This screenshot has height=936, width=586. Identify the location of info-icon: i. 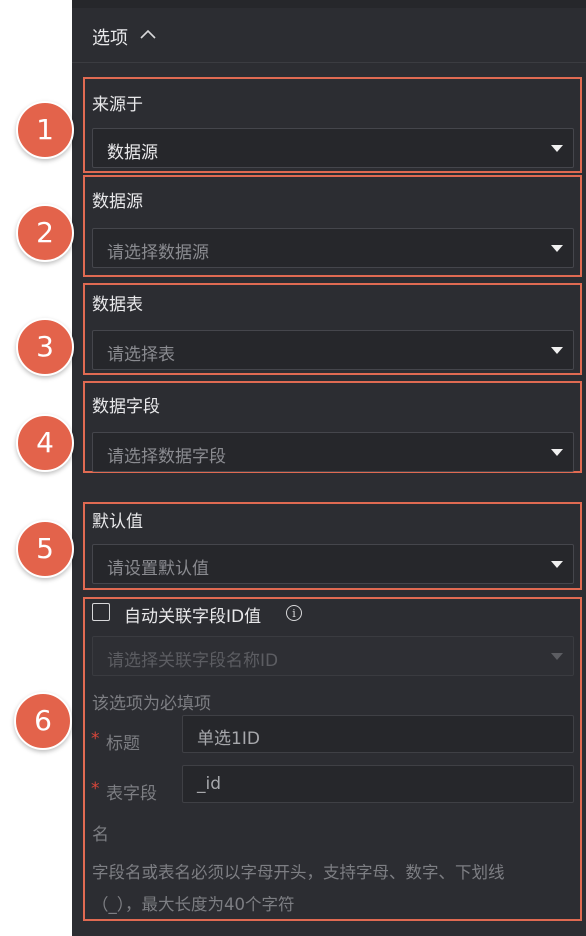
(294, 613).